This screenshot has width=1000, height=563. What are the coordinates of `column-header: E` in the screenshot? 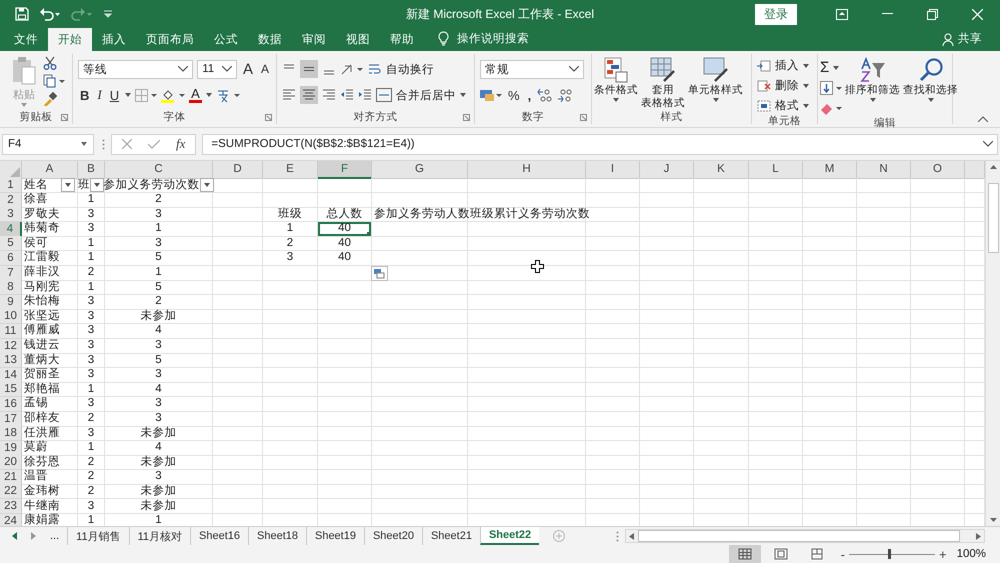 It's located at (290, 170).